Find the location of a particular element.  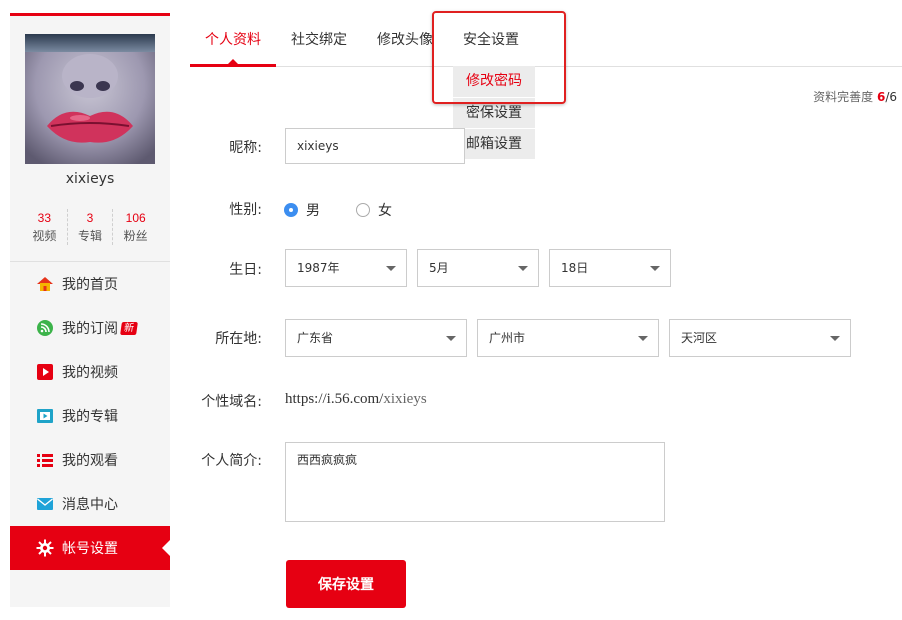

stat-albums: 3 专辑 is located at coordinates (89, 227).